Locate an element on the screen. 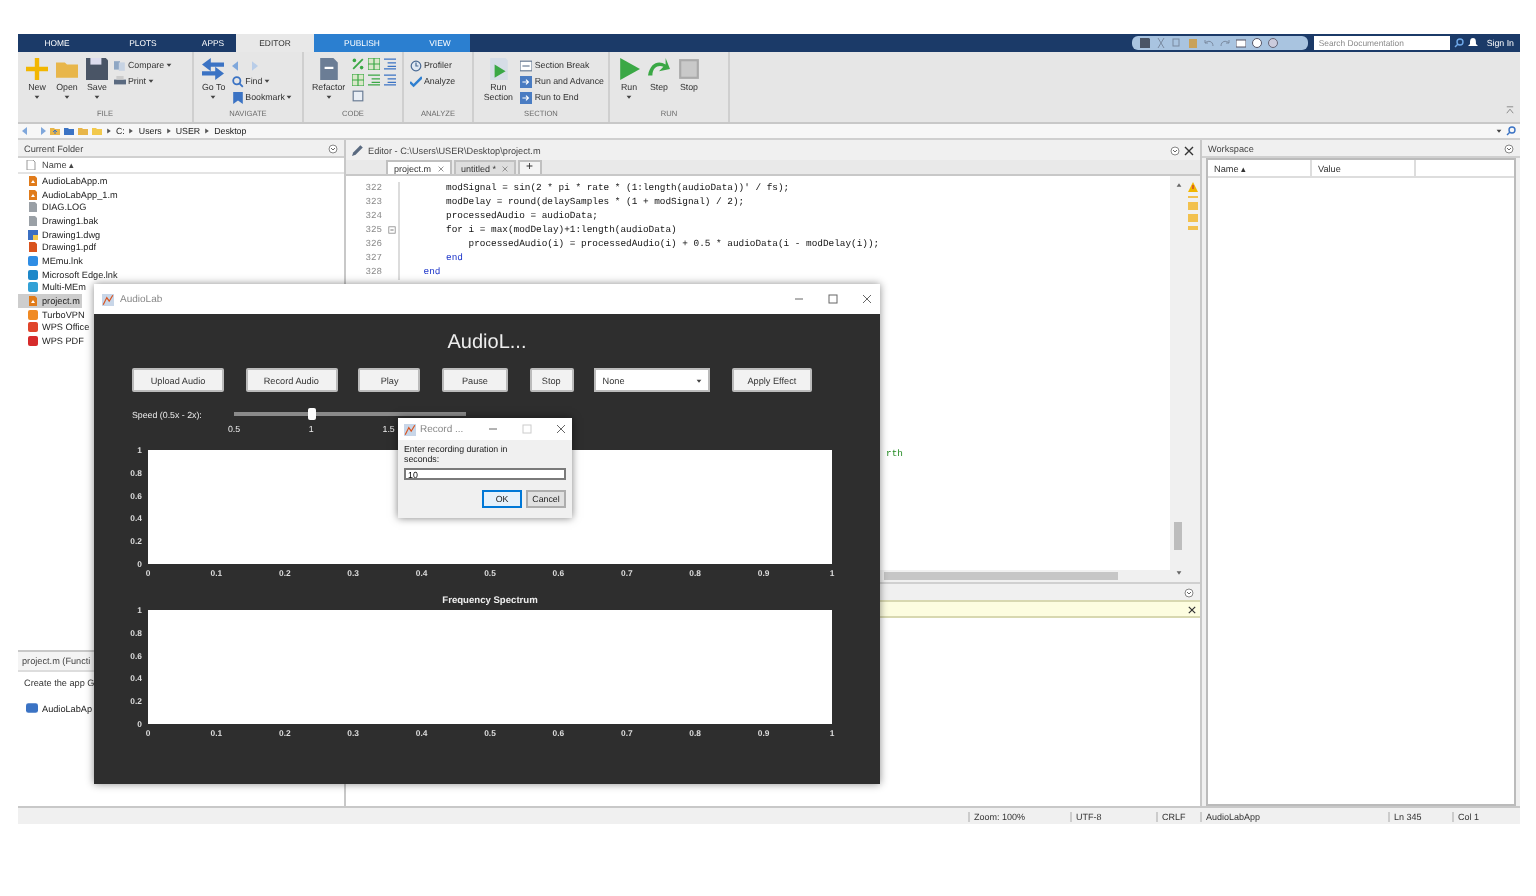 The height and width of the screenshot is (896, 1536). redo-icon is located at coordinates (1225, 43).